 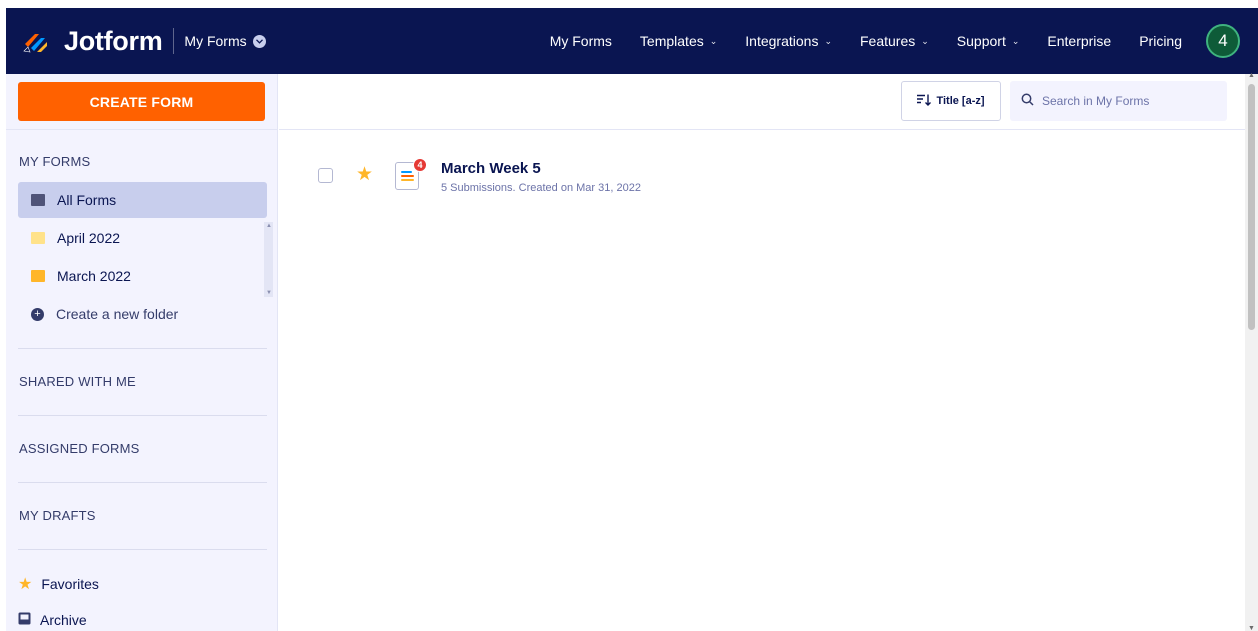 I want to click on chevron-down-icon, so click(x=259, y=41).